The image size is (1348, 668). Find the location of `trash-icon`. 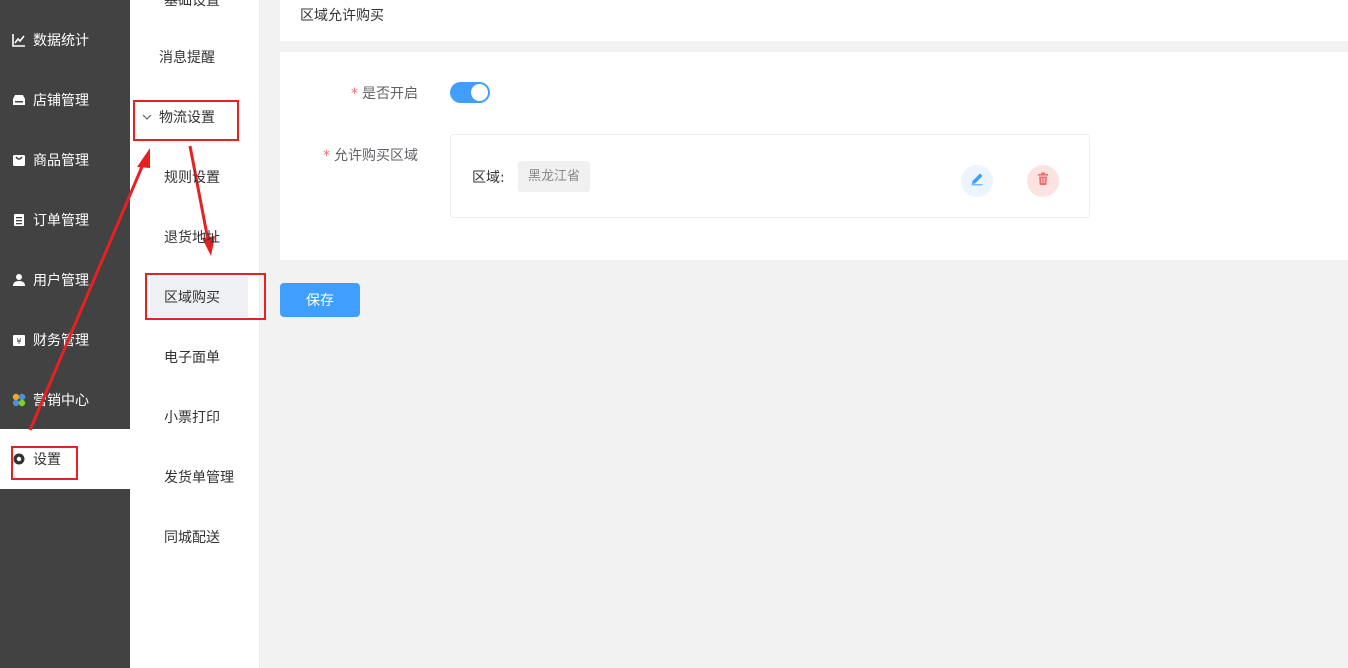

trash-icon is located at coordinates (1043, 181).